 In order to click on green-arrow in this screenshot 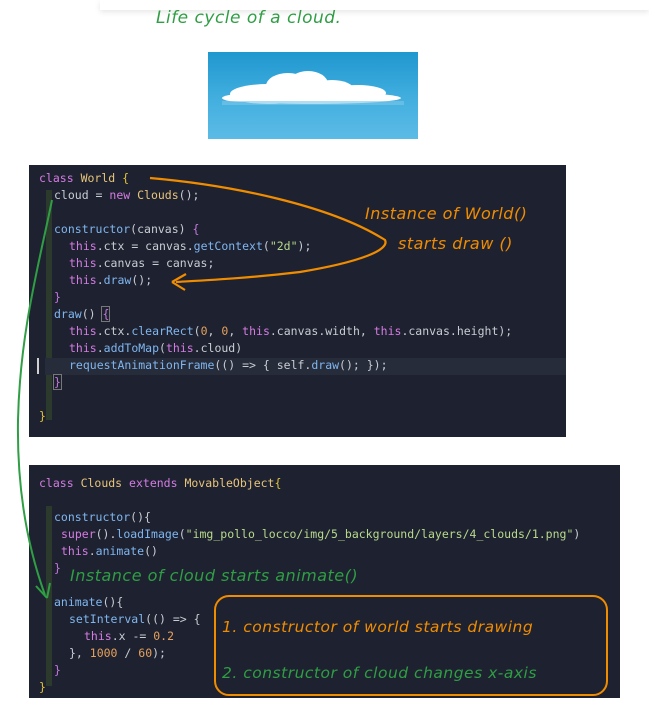, I will do `click(34, 397)`.